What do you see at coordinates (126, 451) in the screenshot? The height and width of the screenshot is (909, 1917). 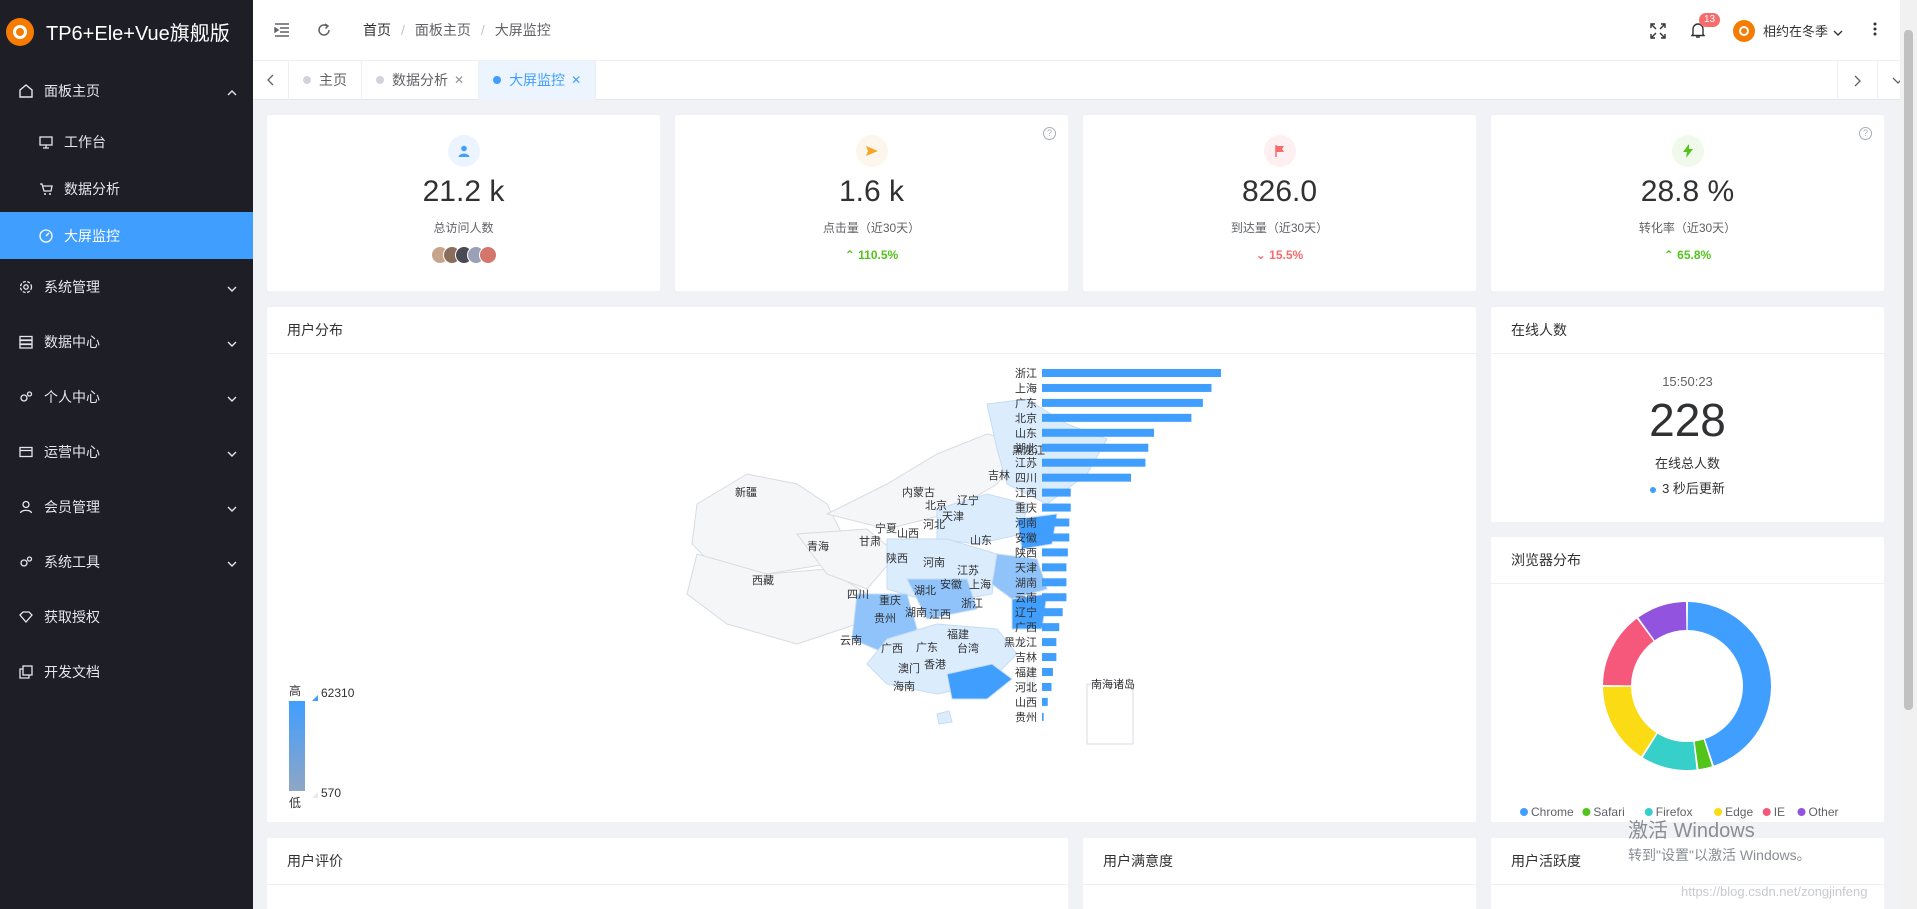 I see `sidebar-item-operations: 运营中心` at bounding box center [126, 451].